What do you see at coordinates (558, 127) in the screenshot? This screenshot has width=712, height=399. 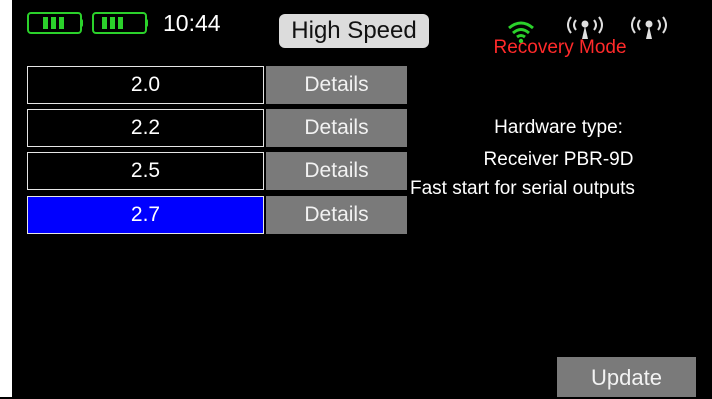 I see `hardware-type-label: Hardware type:` at bounding box center [558, 127].